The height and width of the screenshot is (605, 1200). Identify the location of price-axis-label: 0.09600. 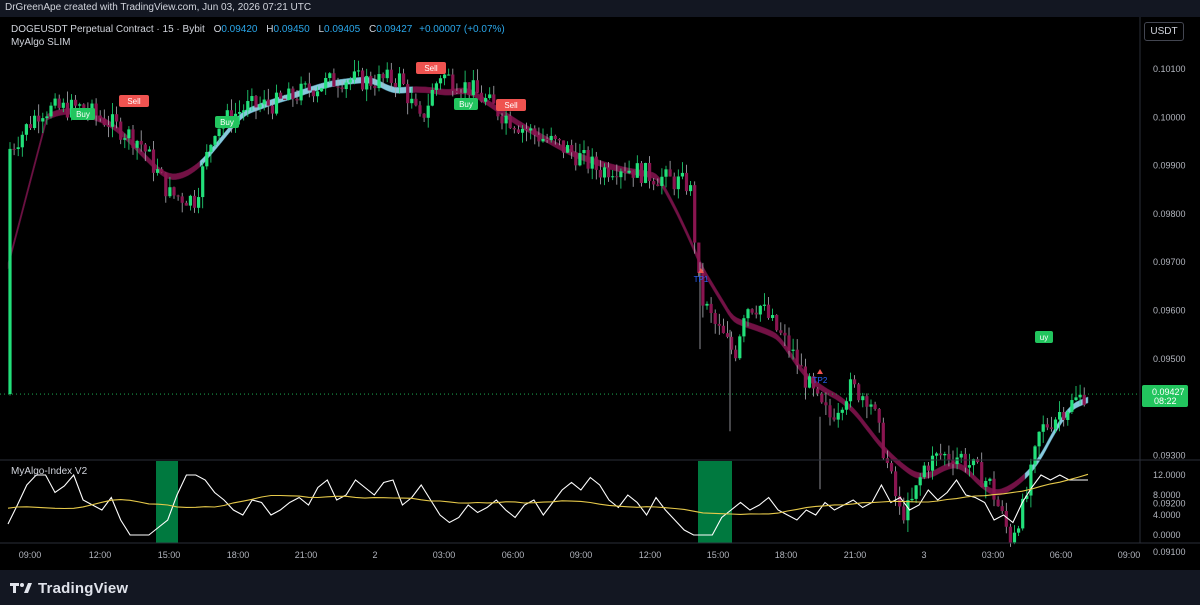
(1169, 311).